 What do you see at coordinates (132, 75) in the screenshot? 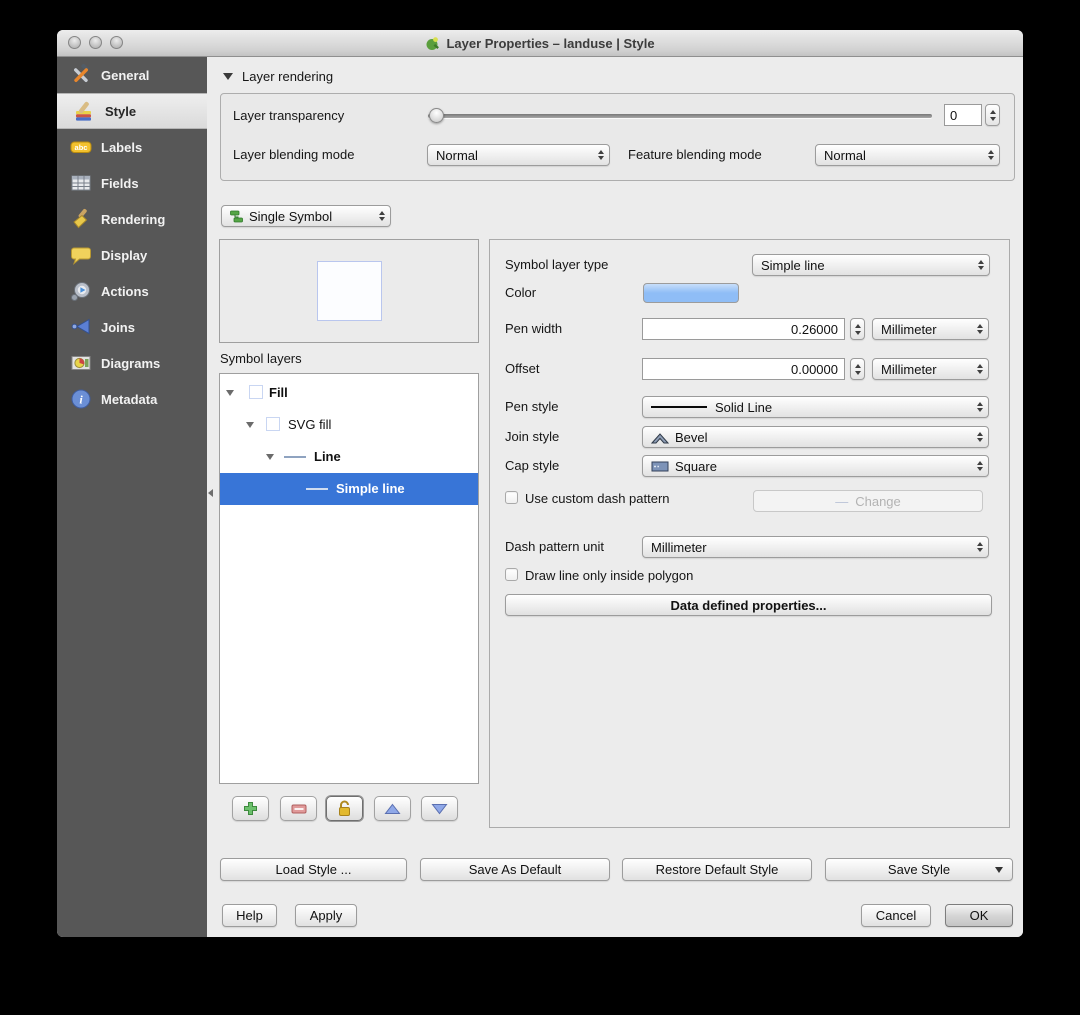
I see `sidebar-item-general: General` at bounding box center [132, 75].